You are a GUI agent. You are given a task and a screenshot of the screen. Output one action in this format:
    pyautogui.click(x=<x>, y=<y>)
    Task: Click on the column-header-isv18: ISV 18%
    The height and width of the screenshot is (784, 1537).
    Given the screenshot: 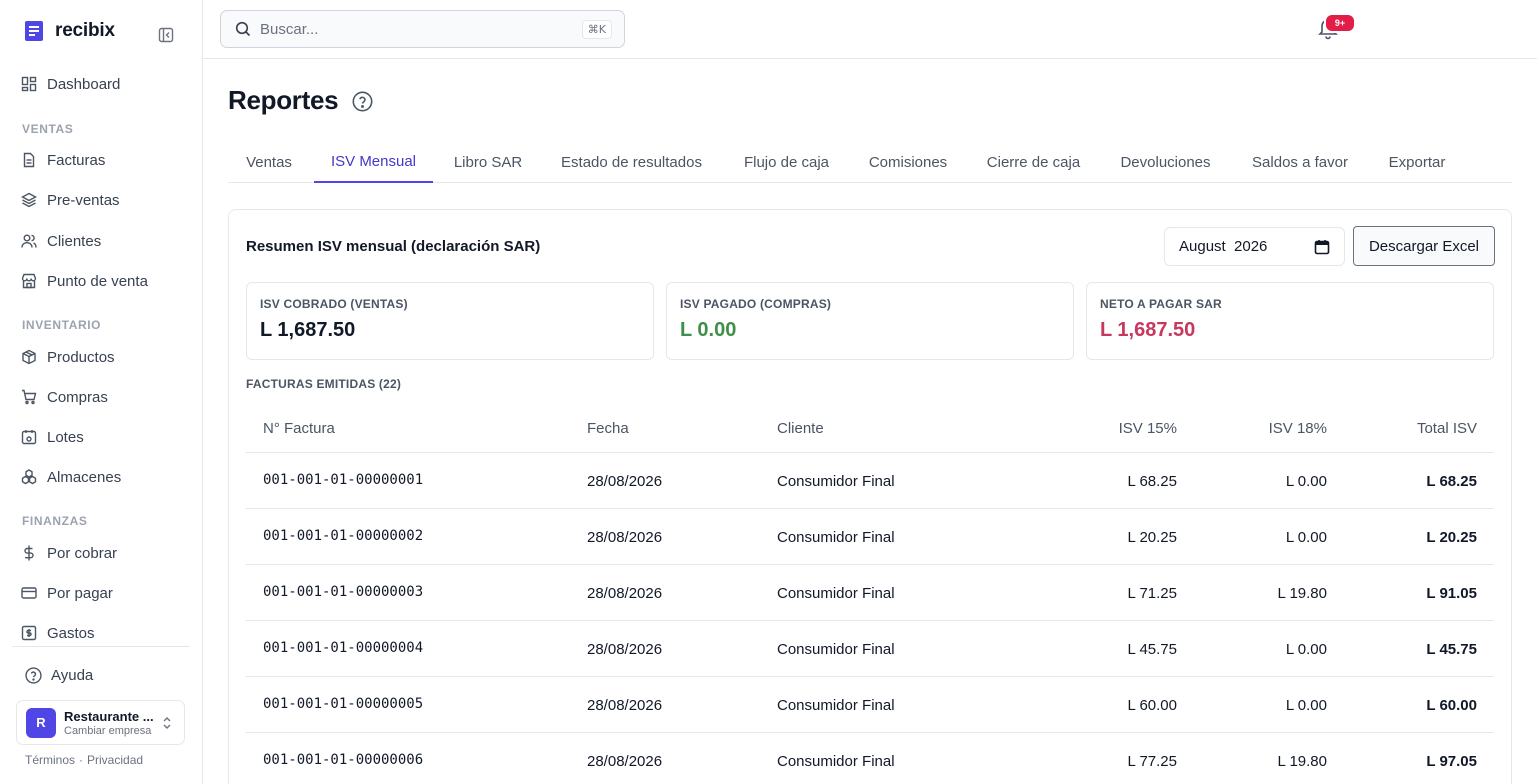 What is the action you would take?
    pyautogui.click(x=1298, y=428)
    